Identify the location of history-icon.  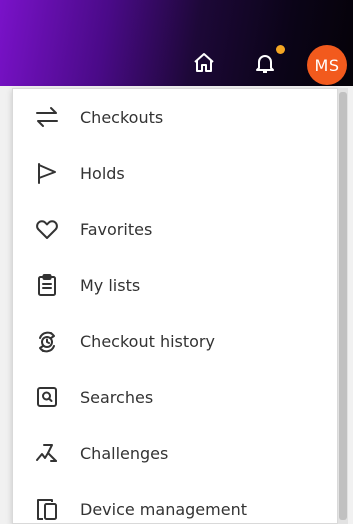
(47, 341).